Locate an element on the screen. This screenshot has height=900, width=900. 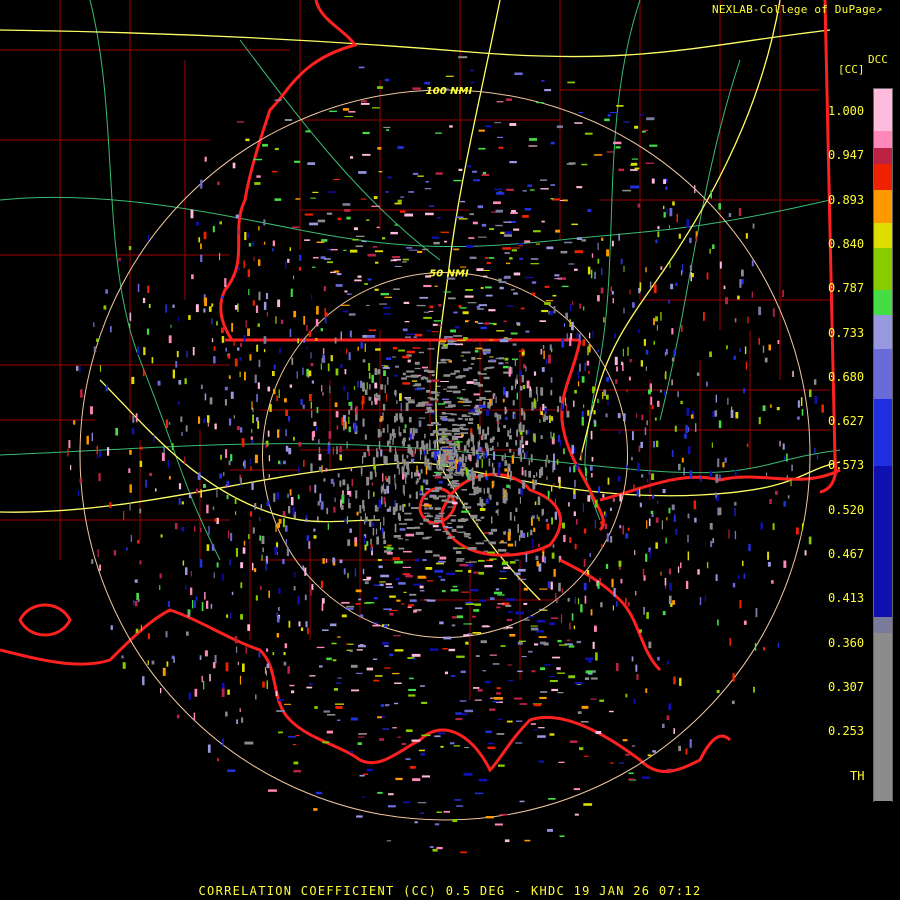
external-link-icon: ↗ is located at coordinates (879, 9).